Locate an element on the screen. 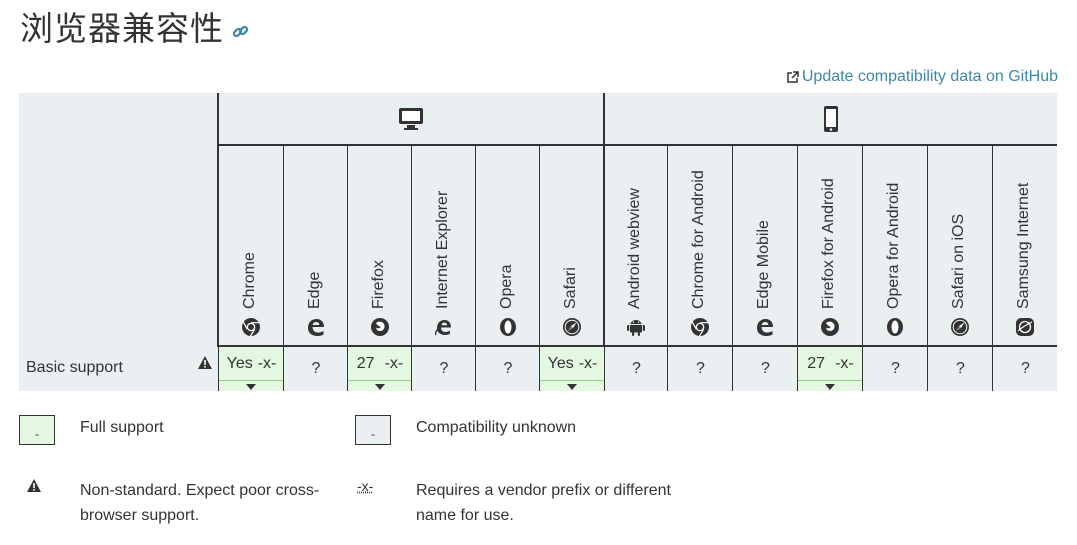  prefix-legend-symbol: -x- is located at coordinates (365, 486).